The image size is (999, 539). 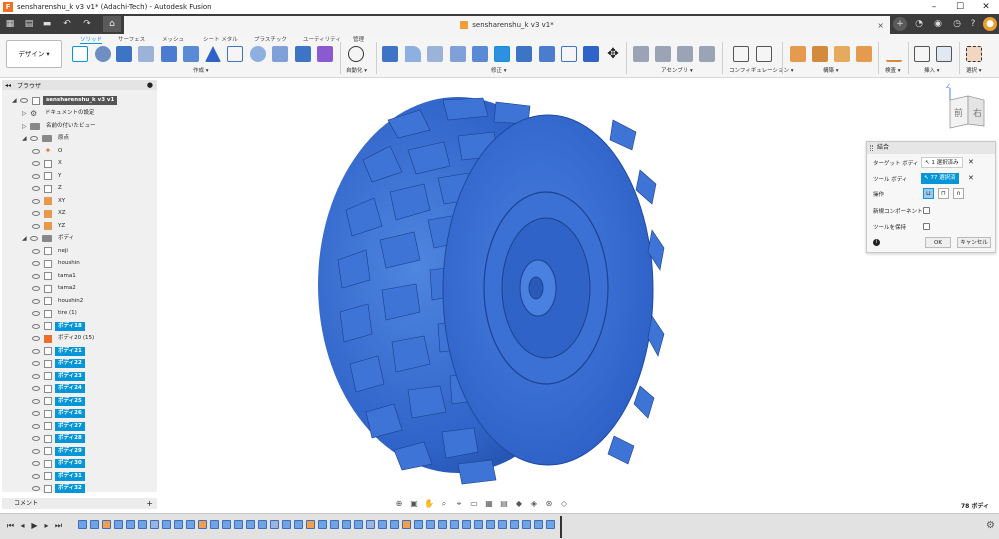 I want to click on press-pull-icon, so click(x=390, y=54).